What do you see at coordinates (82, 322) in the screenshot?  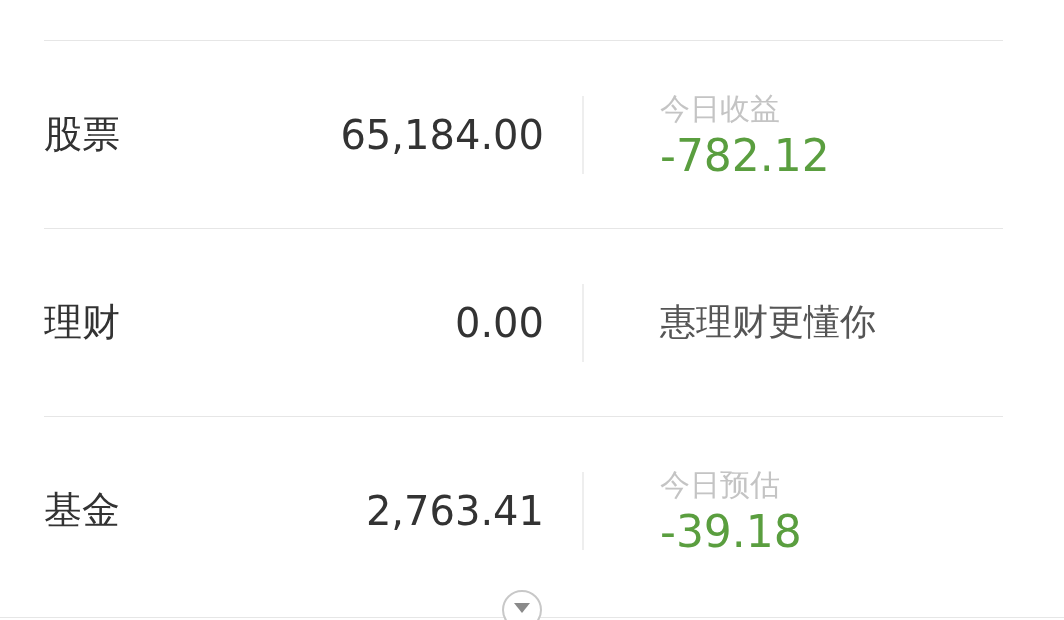 I see `asset-label: 理财` at bounding box center [82, 322].